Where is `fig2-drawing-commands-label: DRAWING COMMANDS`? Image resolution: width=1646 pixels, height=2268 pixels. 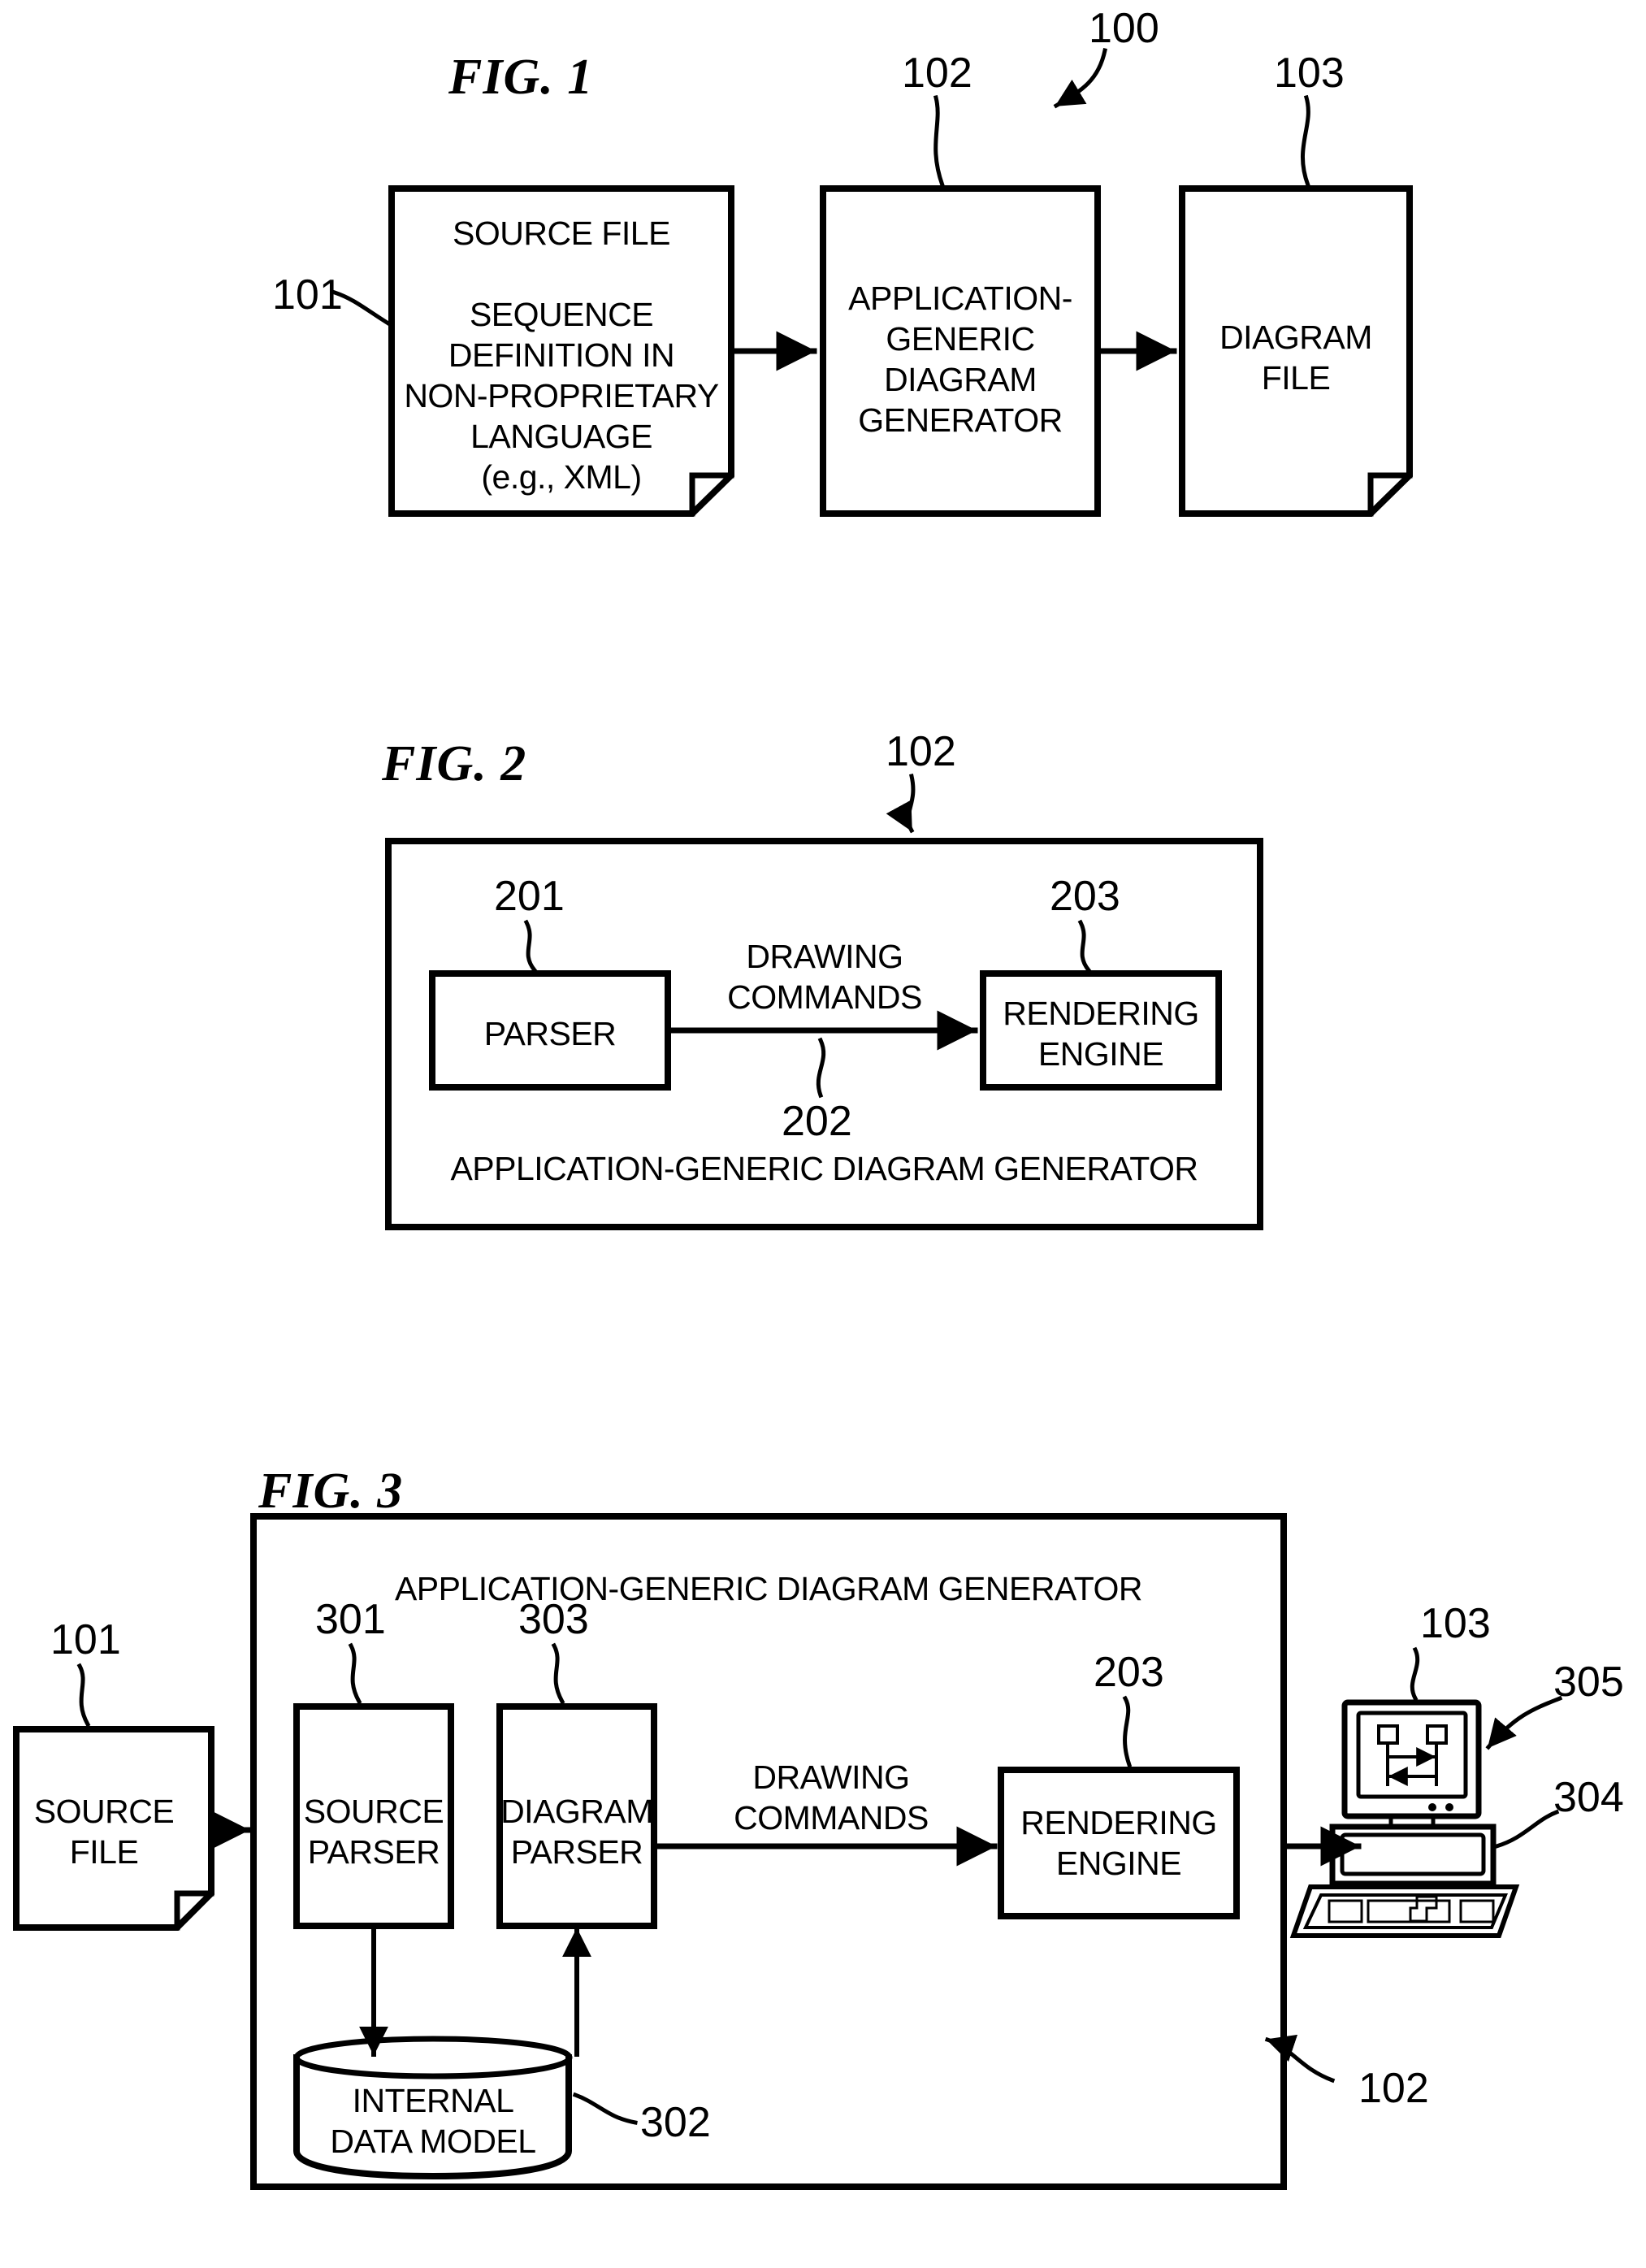 fig2-drawing-commands-label: DRAWING COMMANDS is located at coordinates (824, 977).